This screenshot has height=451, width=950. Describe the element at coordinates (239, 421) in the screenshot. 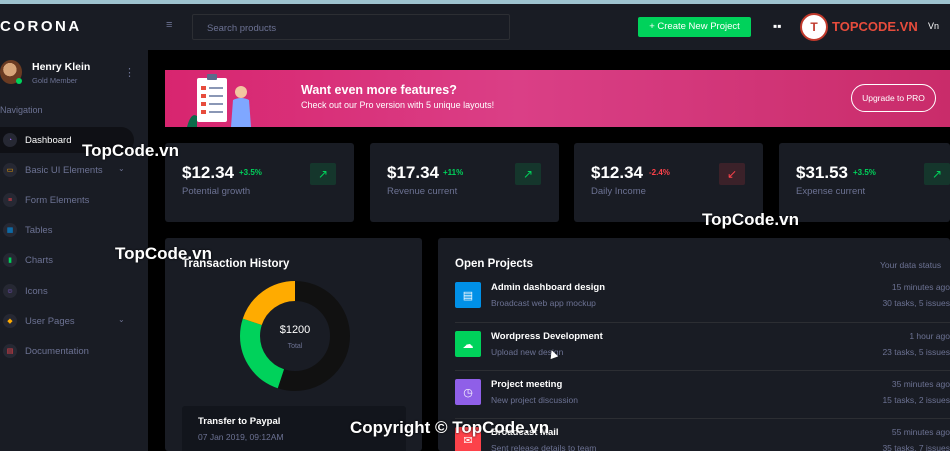

I see `transaction-title: Transfer to Paypal` at that location.